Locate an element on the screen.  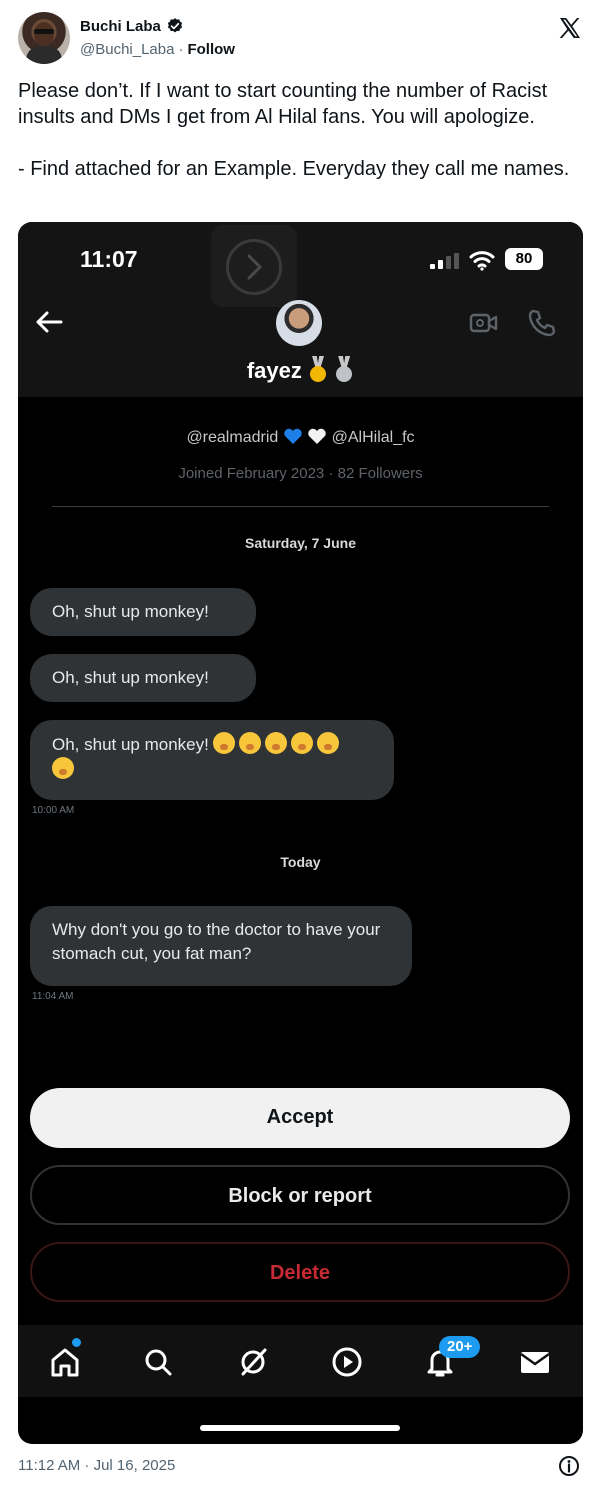
home-unread-dot is located at coordinates (76, 1342).